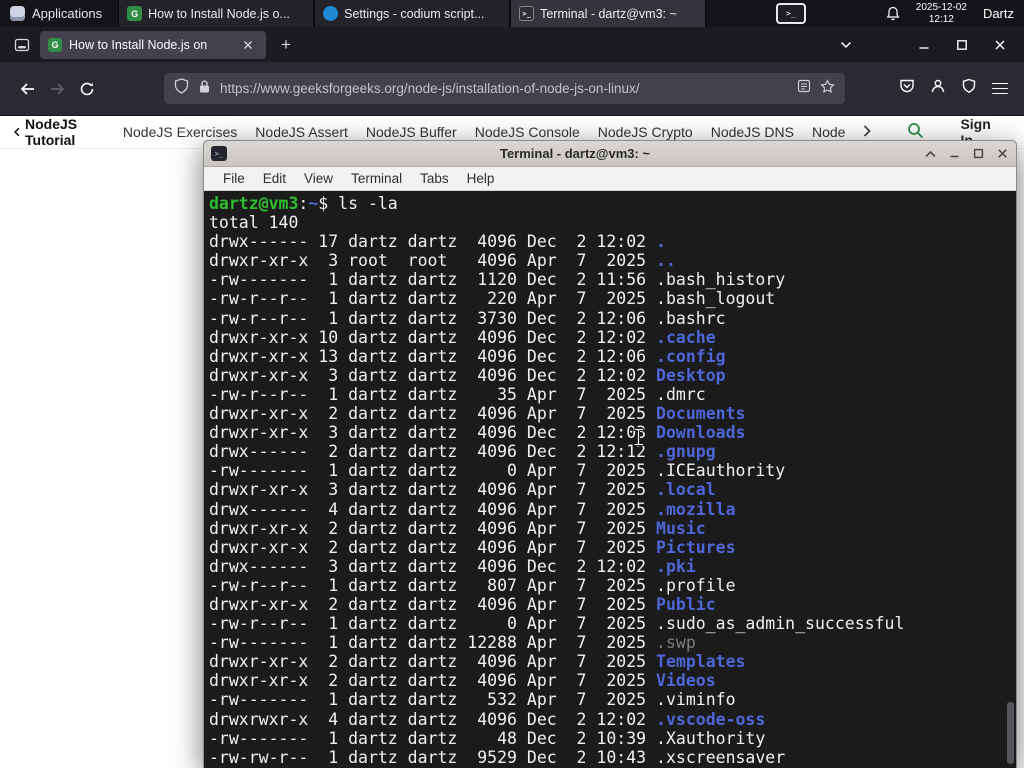  I want to click on terminal-close-icon, so click(1002, 154).